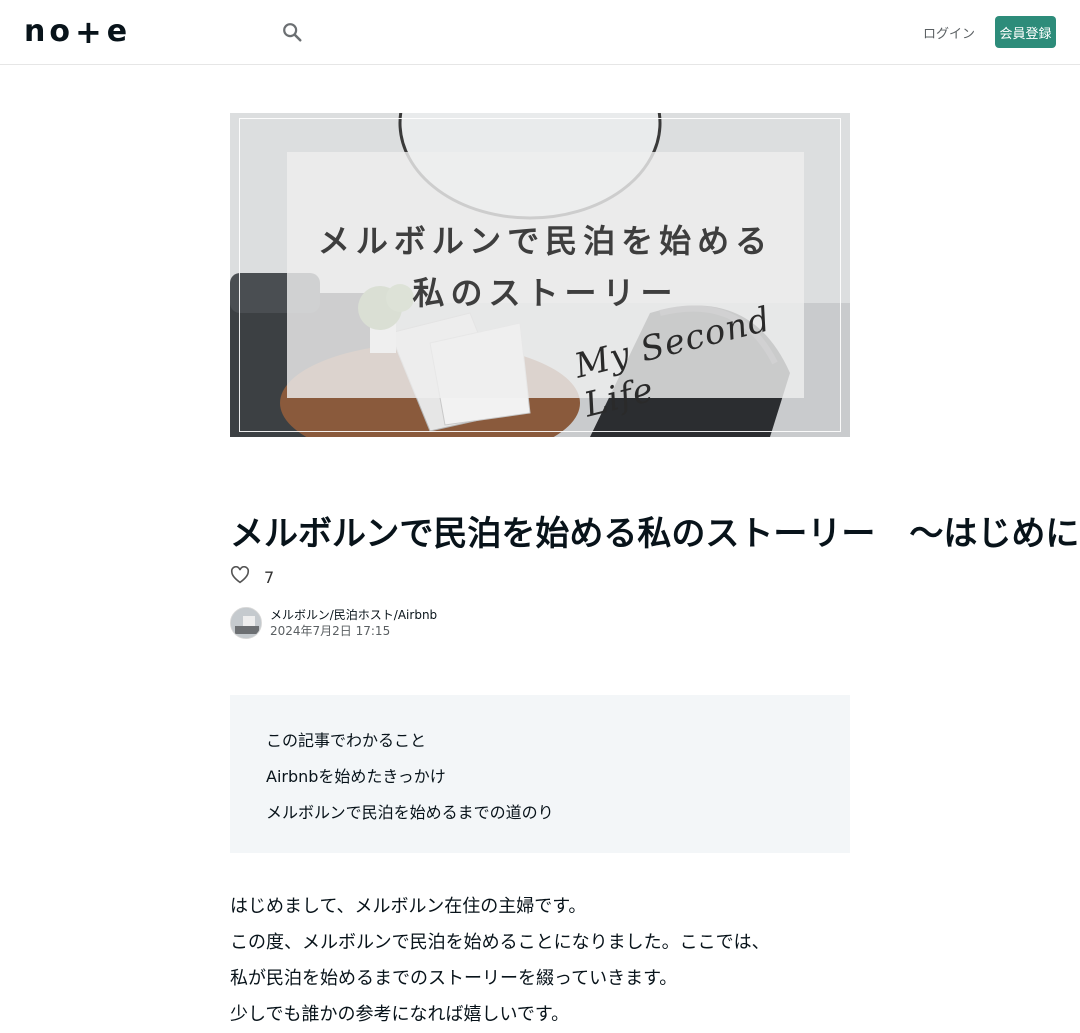 The height and width of the screenshot is (1033, 1080). I want to click on hero-title-line2: 私のストーリー, so click(545, 293).